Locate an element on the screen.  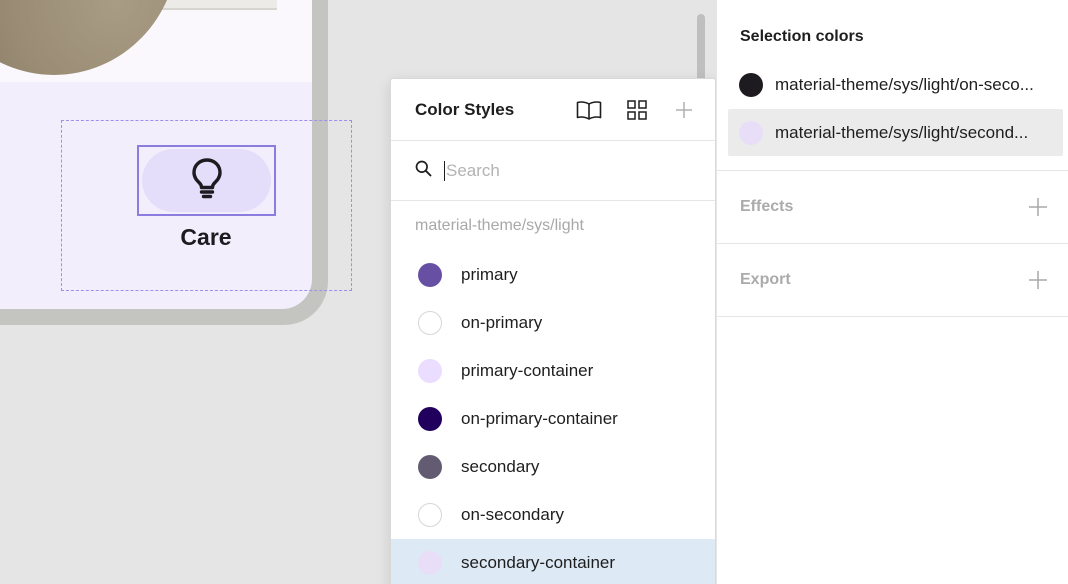
color-style-label: on-primary is located at coordinates (502, 322).